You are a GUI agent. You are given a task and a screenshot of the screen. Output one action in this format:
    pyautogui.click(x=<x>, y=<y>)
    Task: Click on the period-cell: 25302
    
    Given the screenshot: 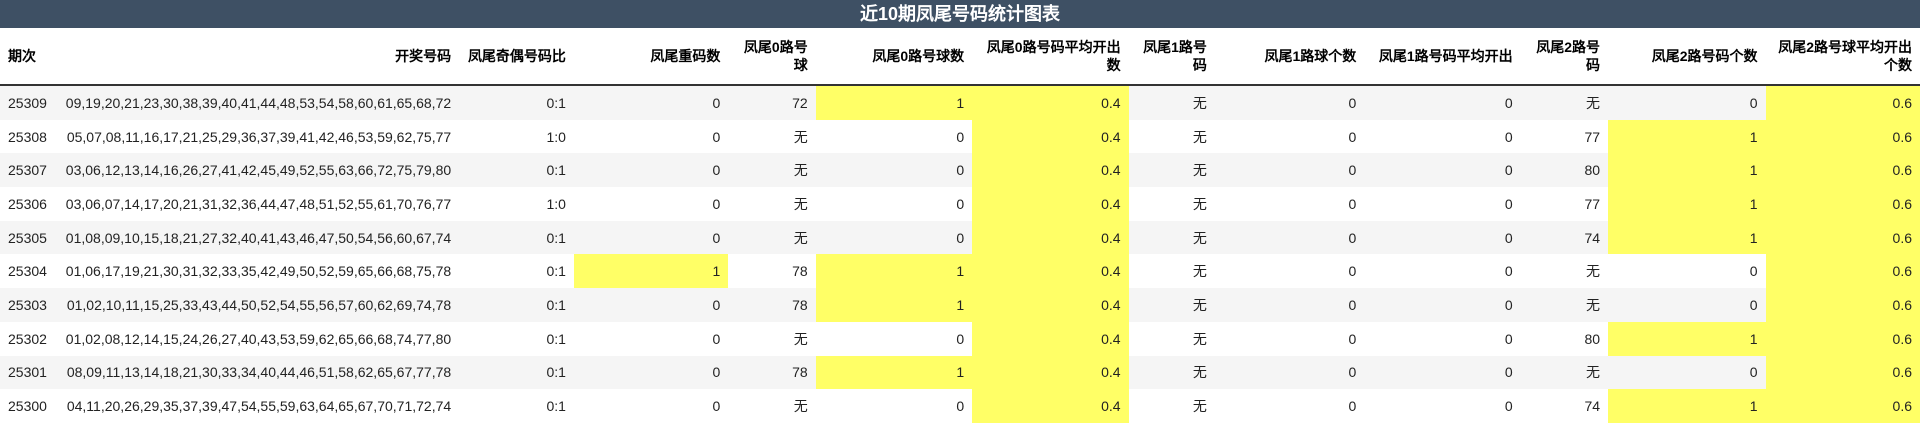 What is the action you would take?
    pyautogui.click(x=26, y=338)
    